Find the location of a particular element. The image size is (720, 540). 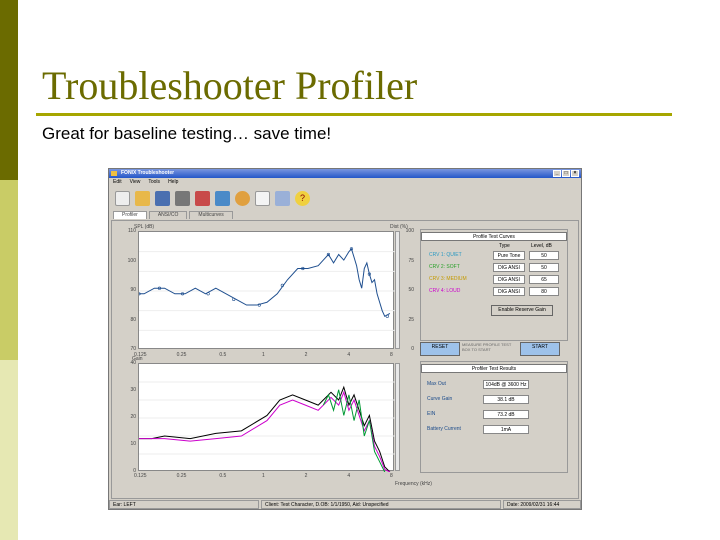

start-note: MEASURE PROFILE TEST BOX TO START is located at coordinates (487, 347).